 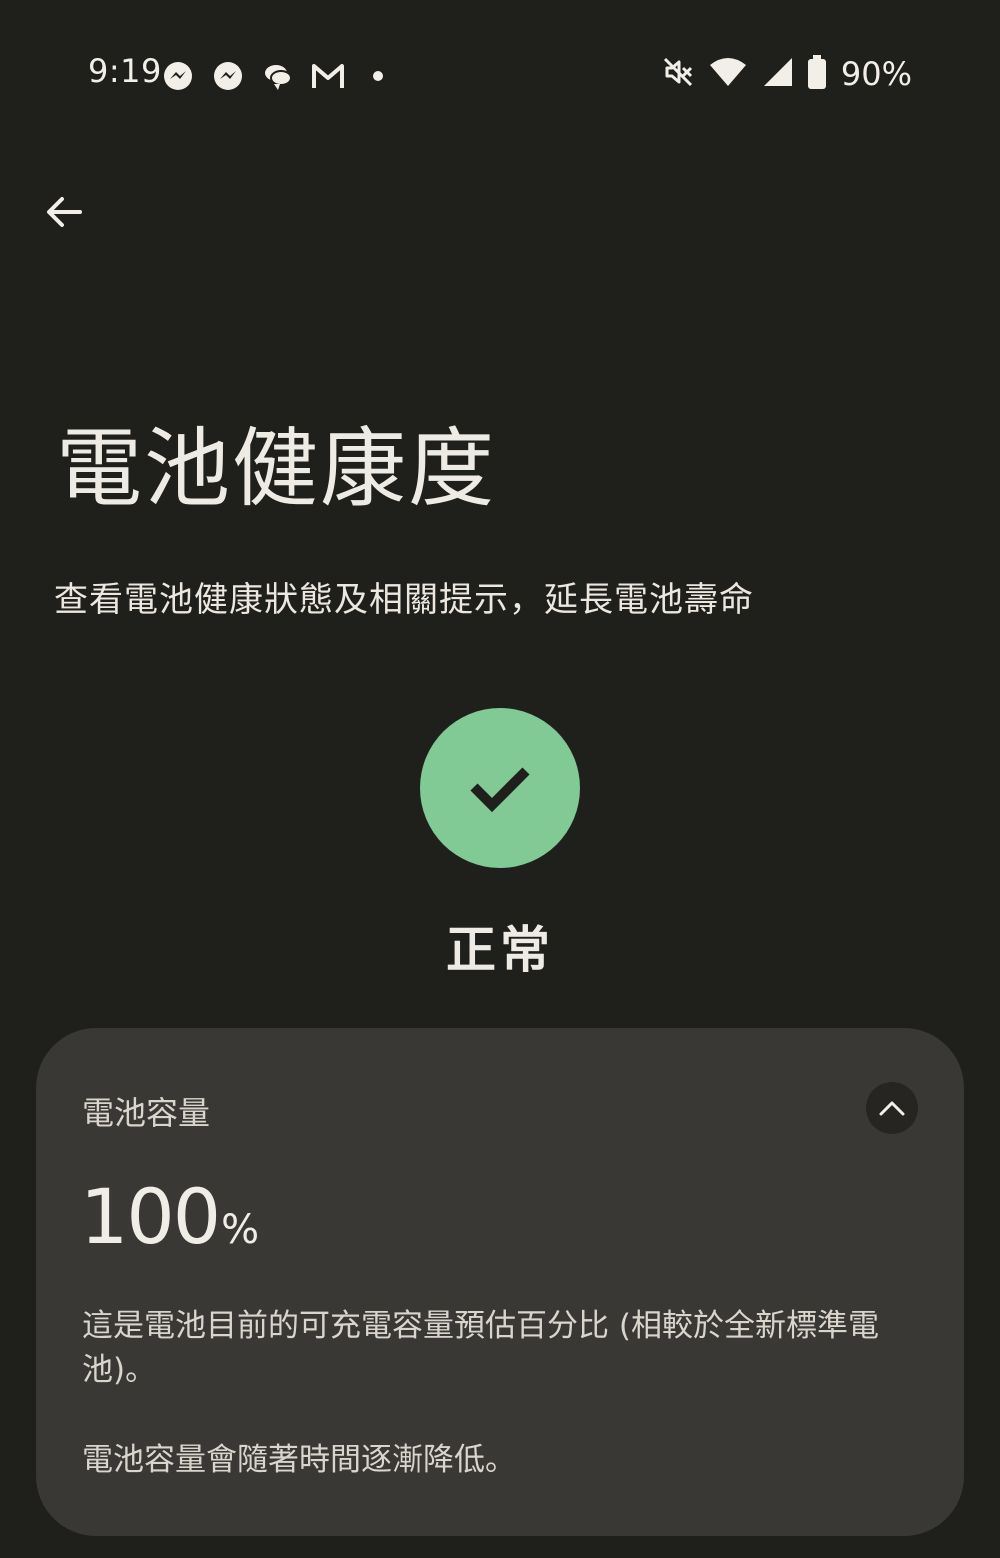 What do you see at coordinates (817, 74) in the screenshot?
I see `battery-icon` at bounding box center [817, 74].